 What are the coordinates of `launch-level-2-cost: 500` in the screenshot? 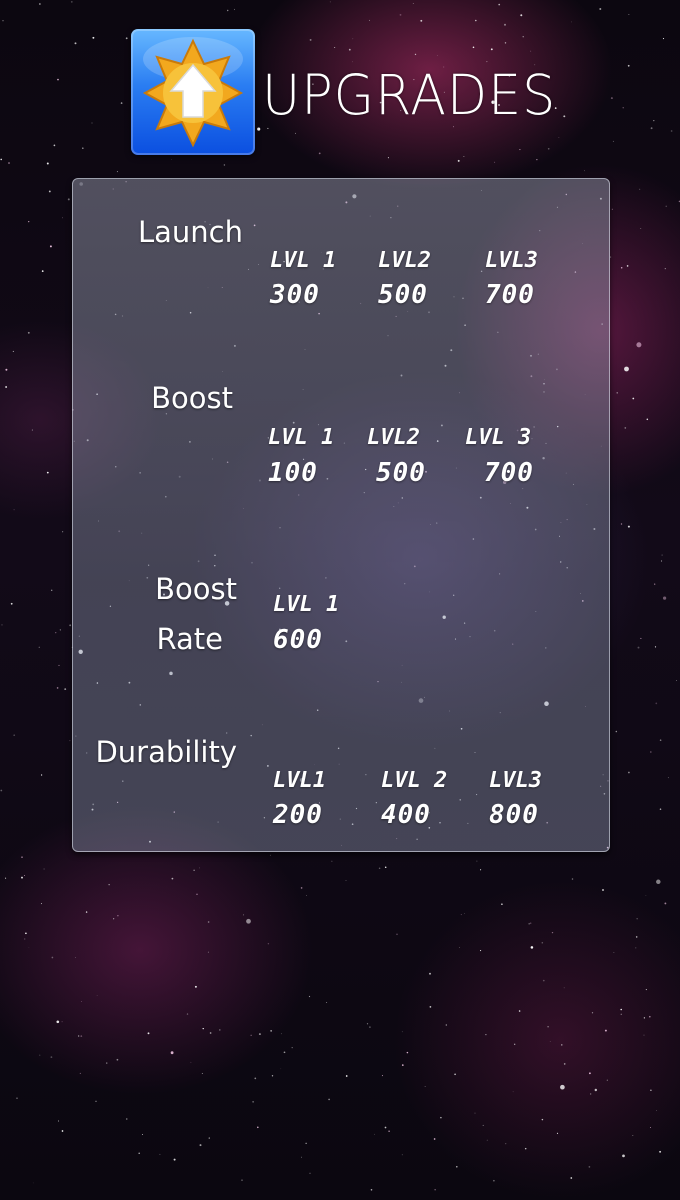 It's located at (403, 295).